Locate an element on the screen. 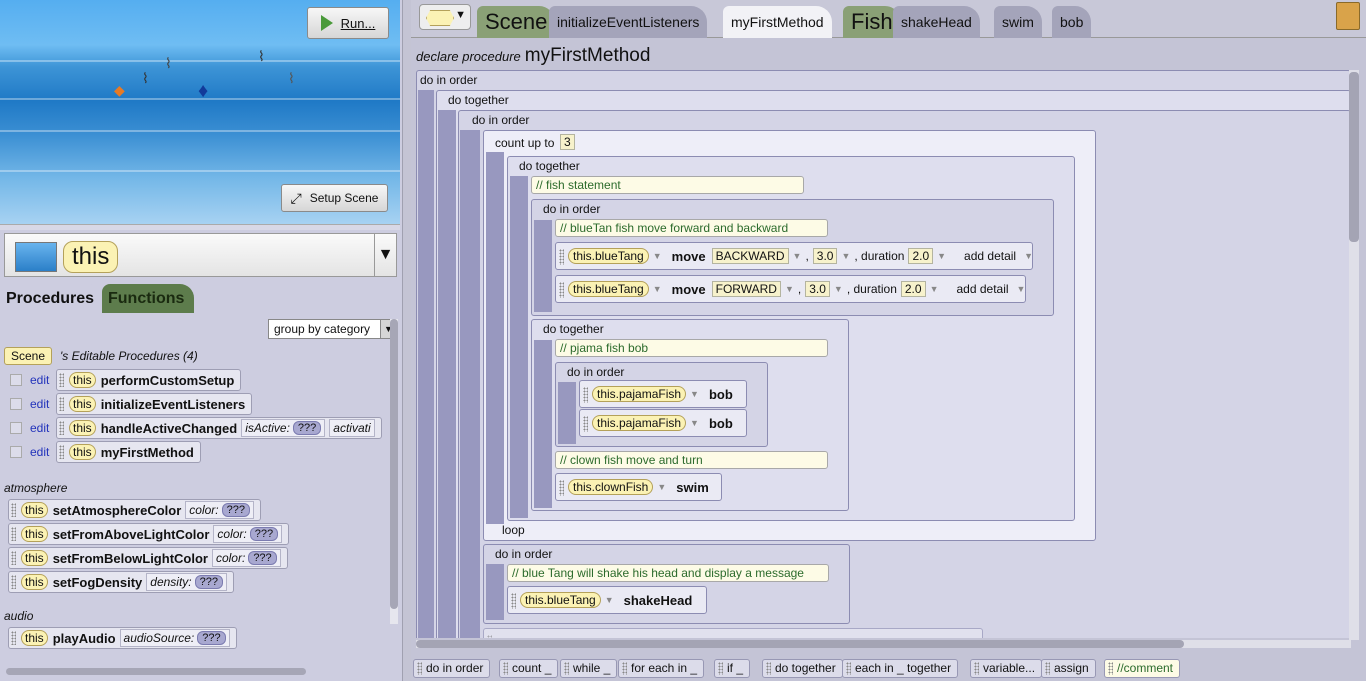 The height and width of the screenshot is (681, 1366). procedures-vertical-scrollbar is located at coordinates (394, 471).